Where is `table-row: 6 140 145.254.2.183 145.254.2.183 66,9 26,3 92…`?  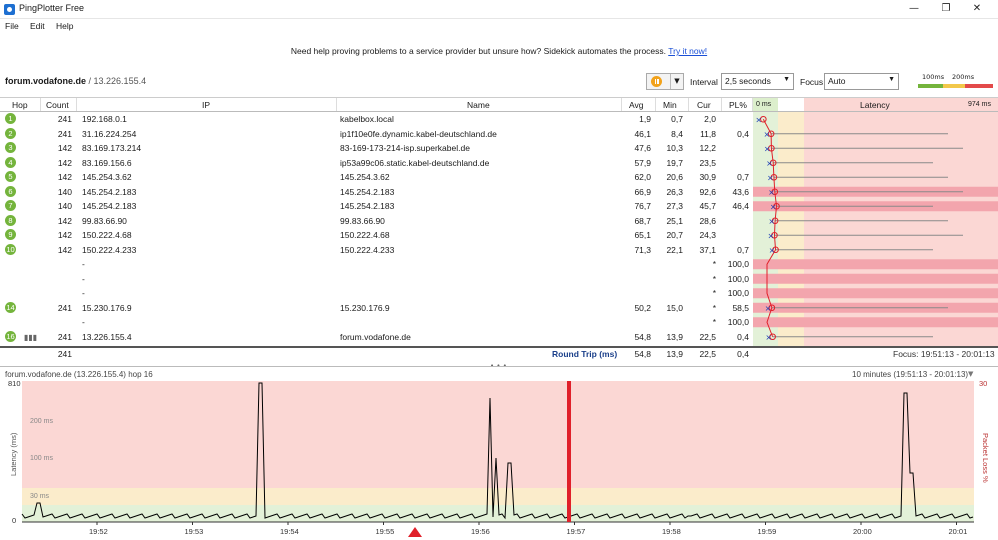
table-row: 6 140 145.254.2.183 145.254.2.183 66,9 26,3 92… is located at coordinates (376, 192).